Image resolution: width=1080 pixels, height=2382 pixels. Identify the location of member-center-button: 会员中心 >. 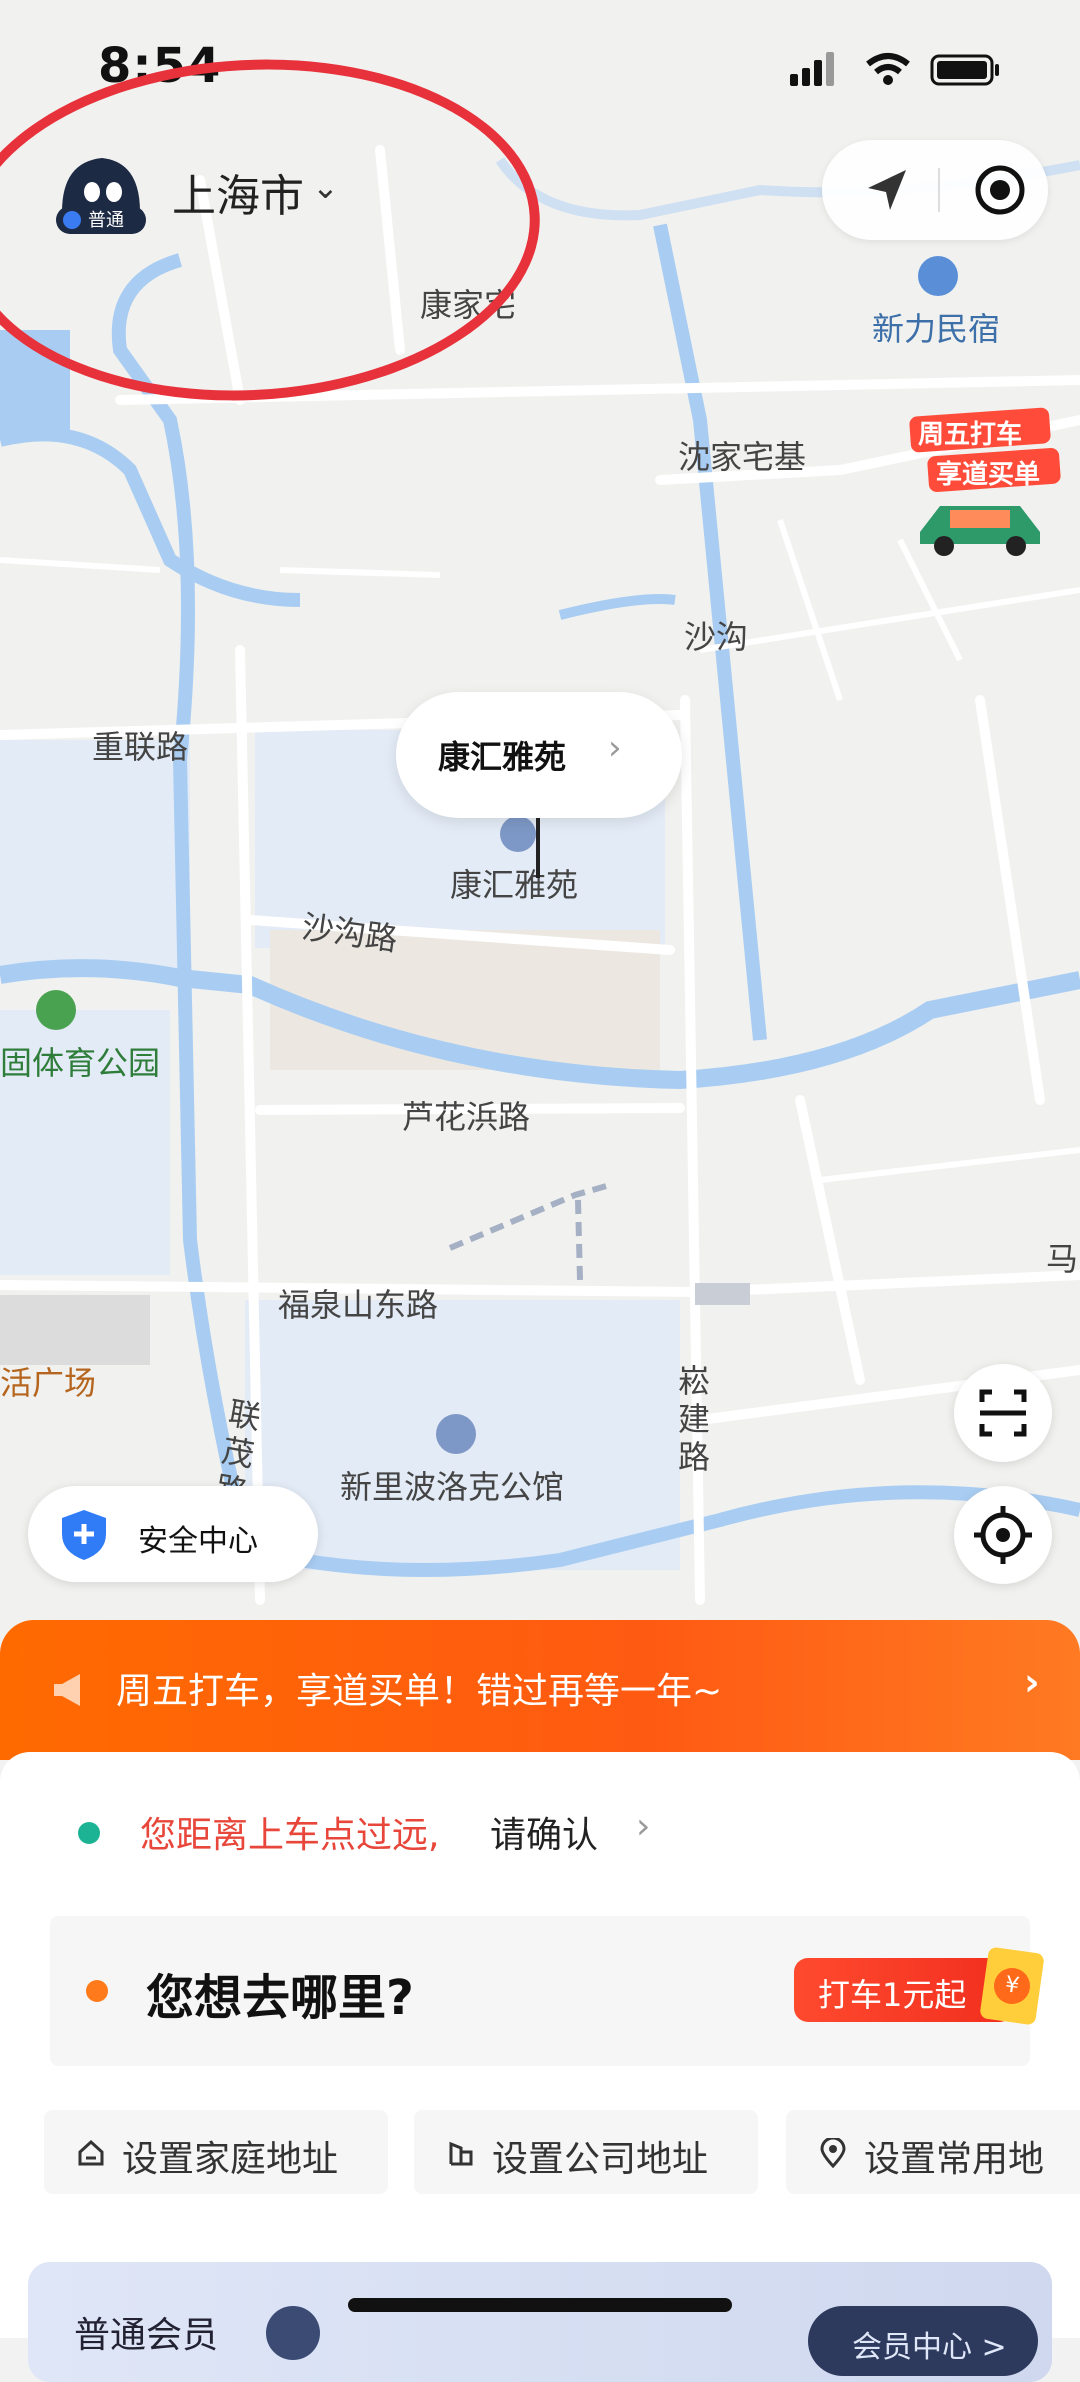
(923, 2341).